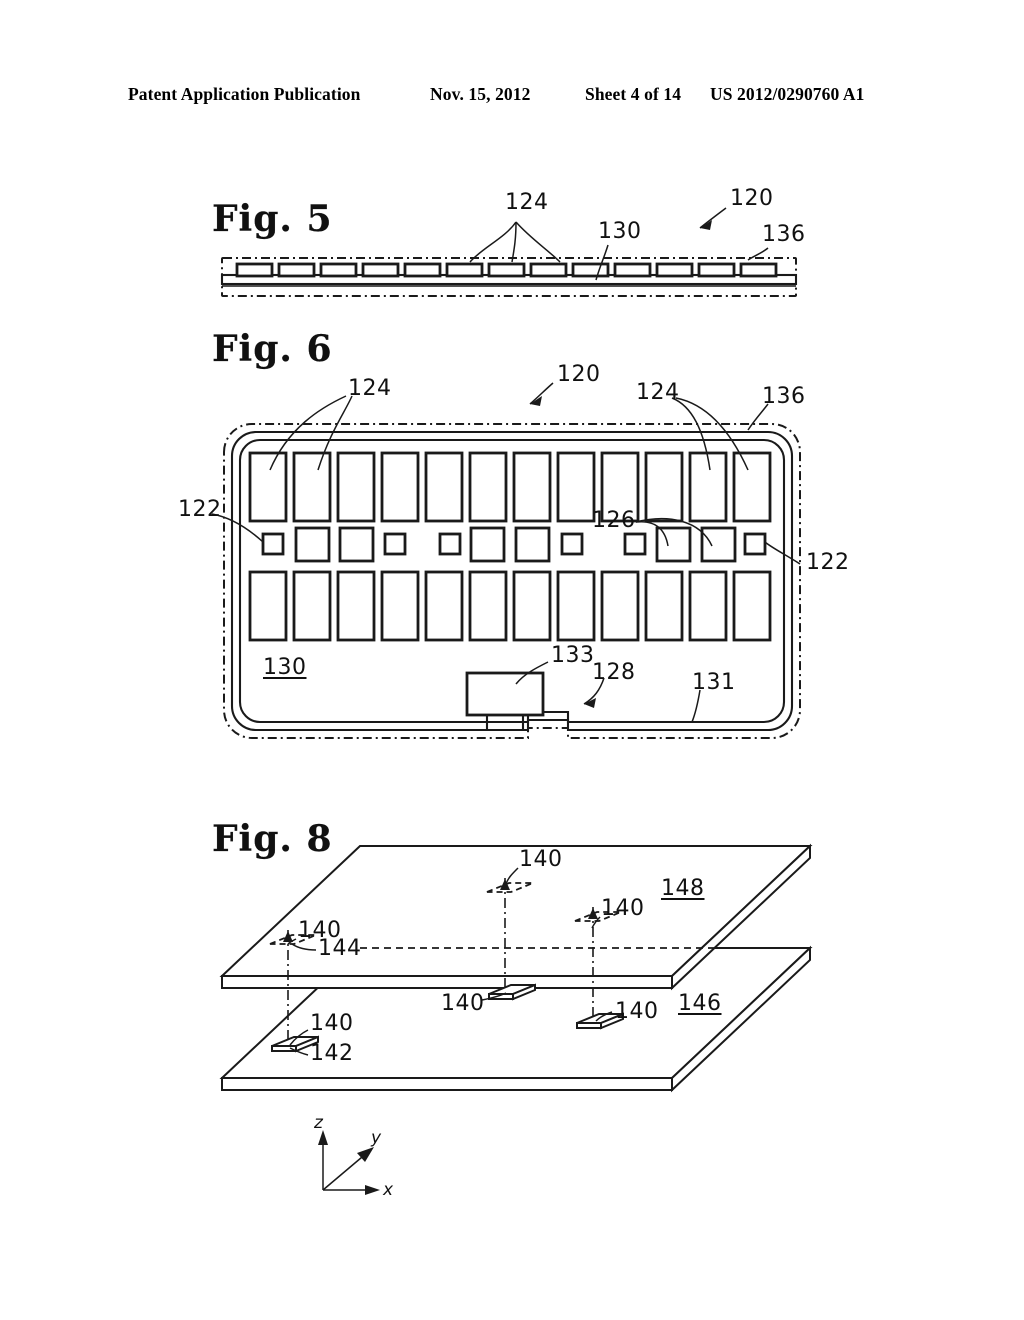  I want to click on axis-label-x: x, so click(388, 1190).